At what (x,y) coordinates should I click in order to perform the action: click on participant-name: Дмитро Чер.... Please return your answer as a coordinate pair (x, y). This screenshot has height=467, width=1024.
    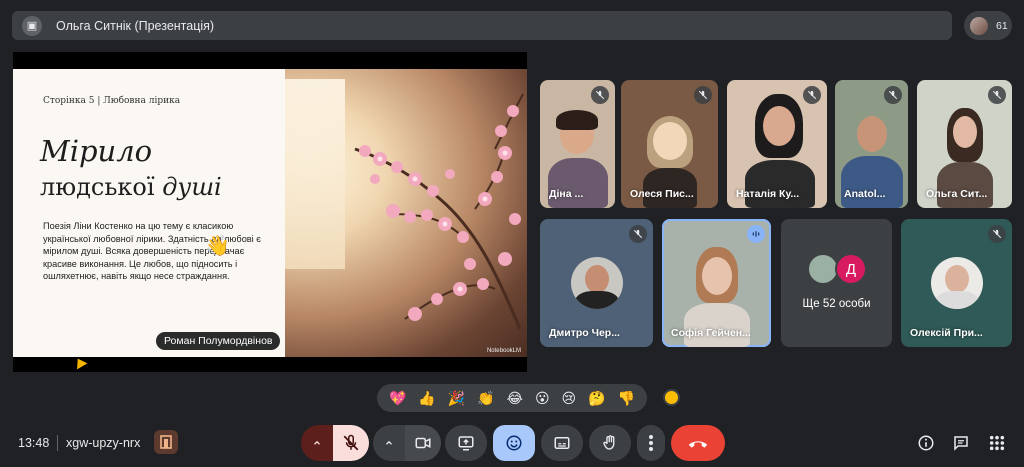
    Looking at the image, I should click on (584, 333).